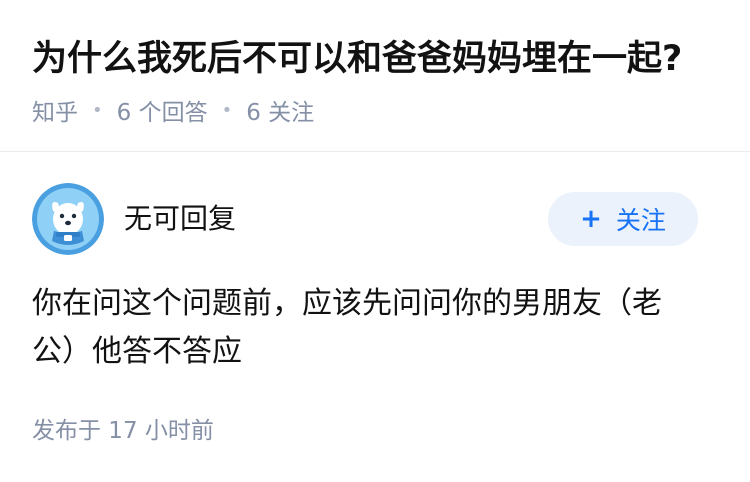  Describe the element at coordinates (640, 220) in the screenshot. I see `follow-button-label: 关注` at that location.